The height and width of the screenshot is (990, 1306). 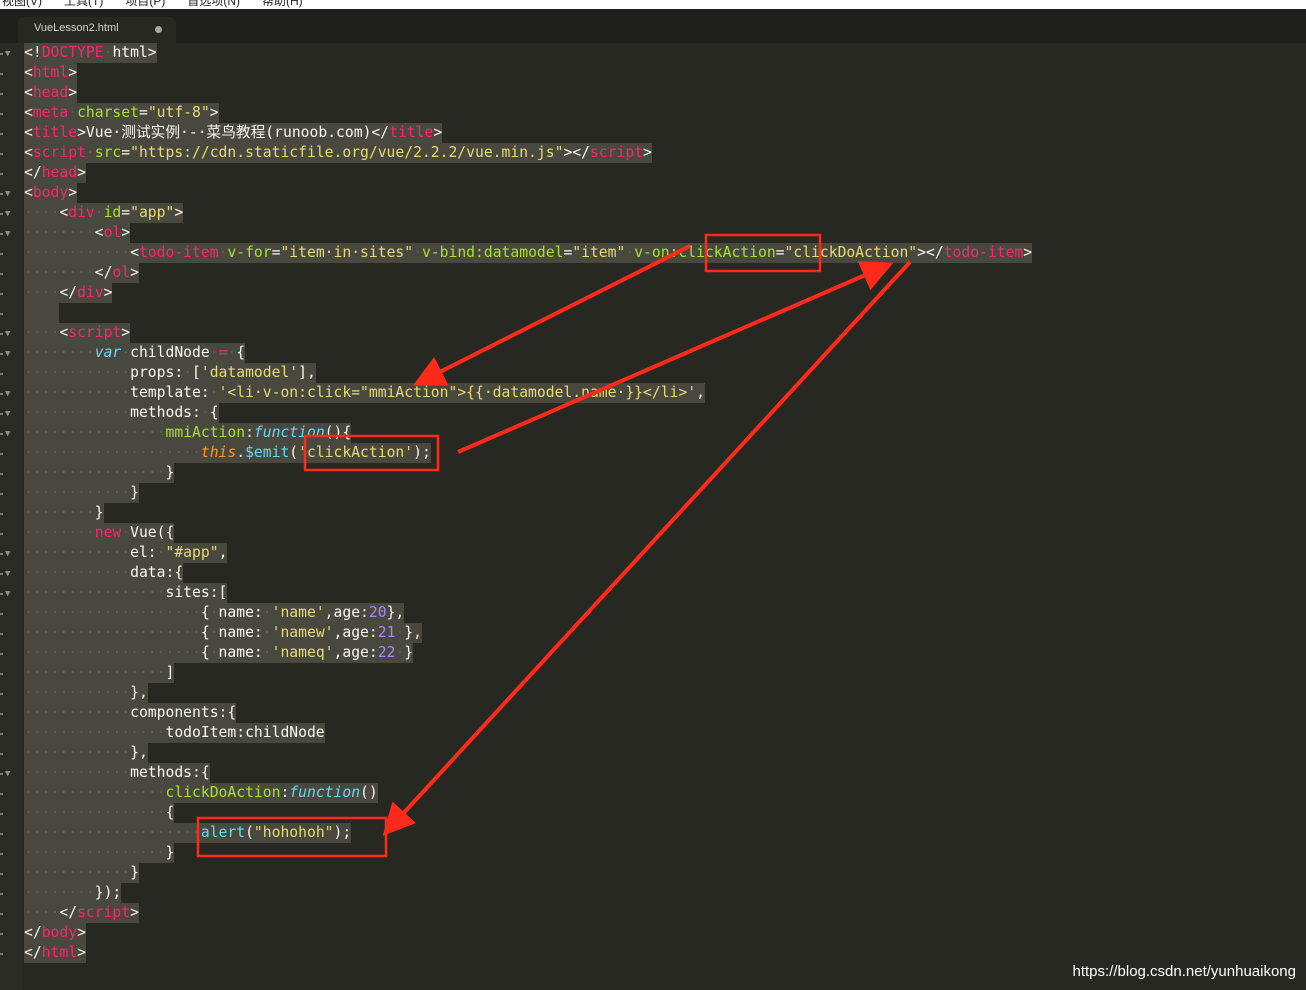 I want to click on code-line: ········<ol>, so click(x=77, y=233).